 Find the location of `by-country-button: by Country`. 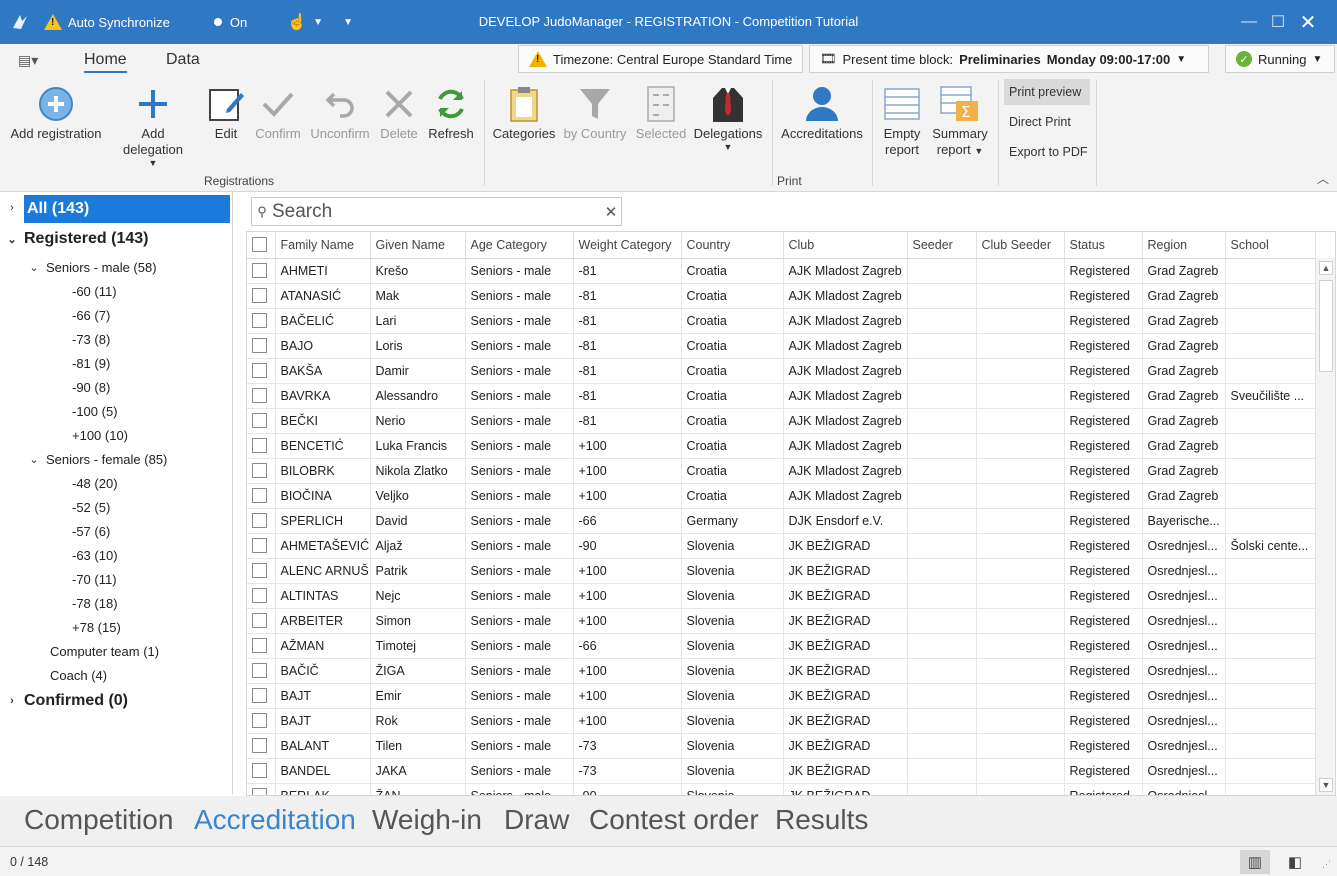

by-country-button: by Country is located at coordinates (595, 112).